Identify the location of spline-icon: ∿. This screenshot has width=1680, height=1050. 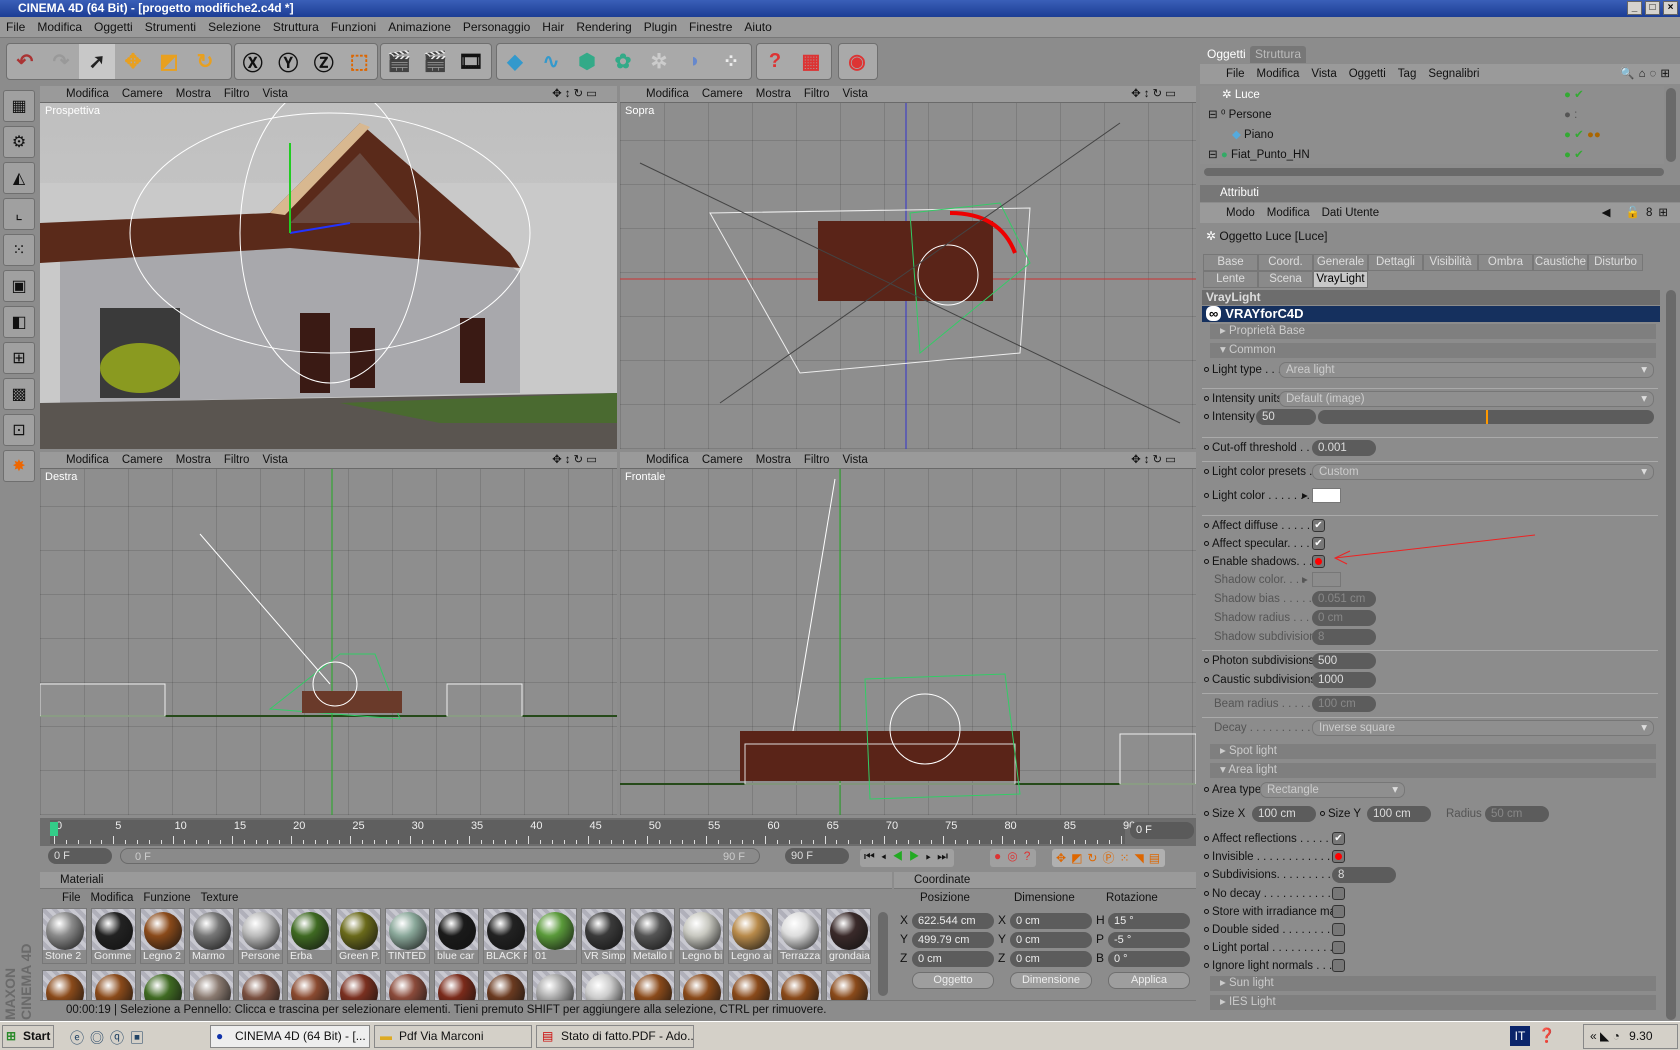
(551, 61).